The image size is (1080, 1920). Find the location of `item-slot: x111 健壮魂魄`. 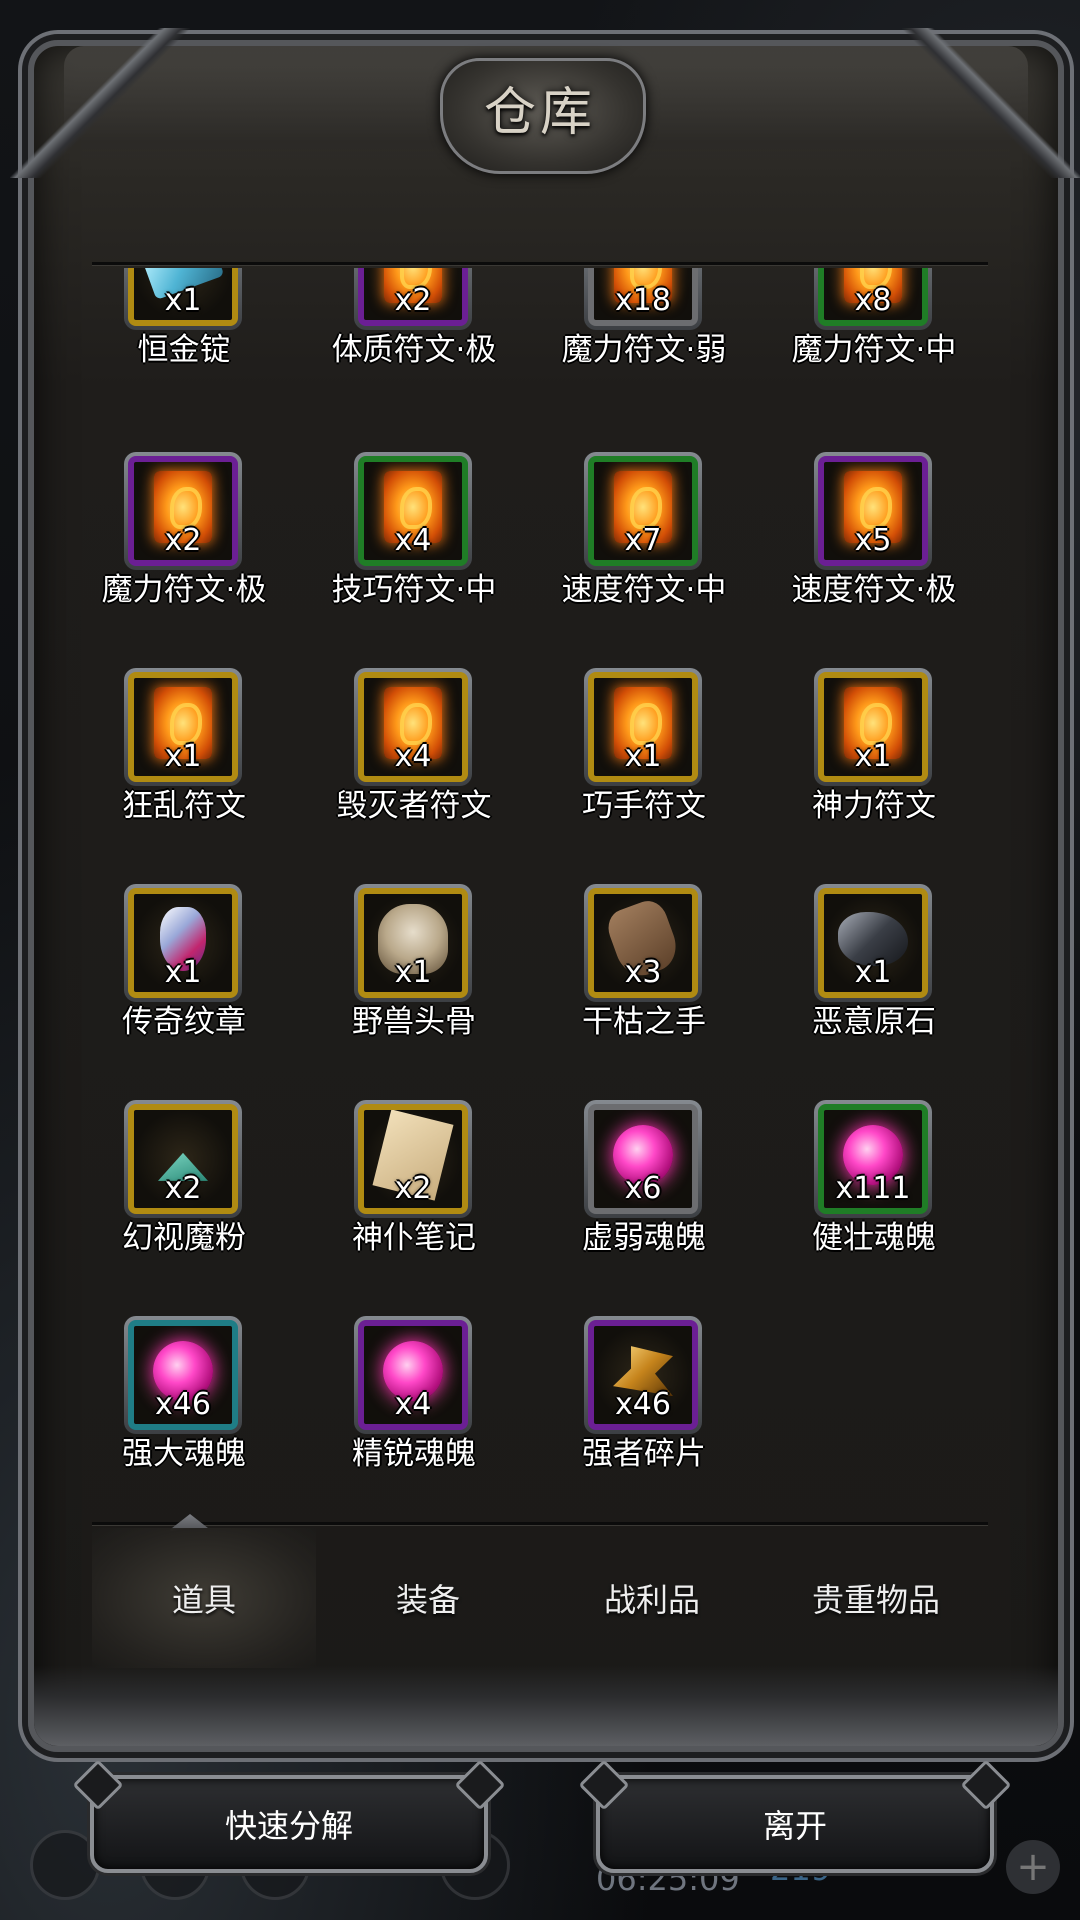

item-slot: x111 健壮魂魄 is located at coordinates (881, 1190).